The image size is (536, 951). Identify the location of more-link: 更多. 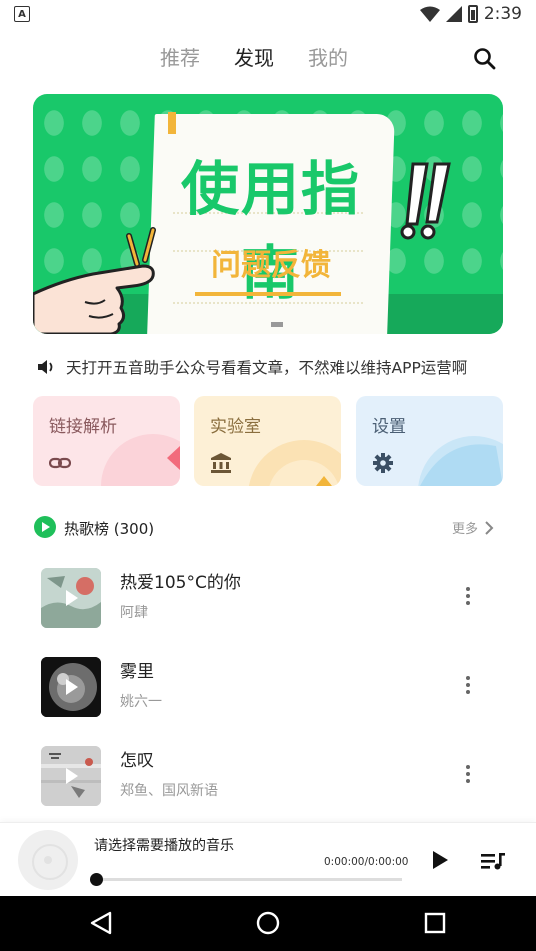
(473, 527).